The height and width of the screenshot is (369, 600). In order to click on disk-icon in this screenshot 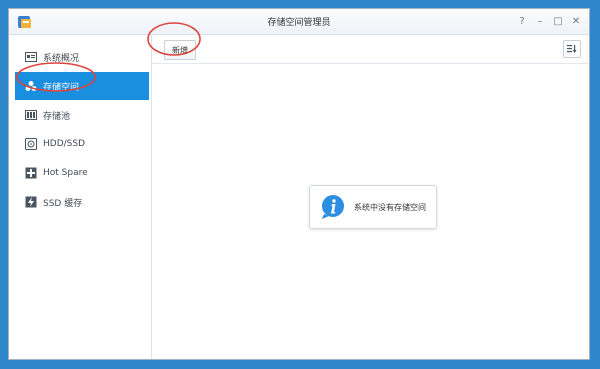, I will do `click(31, 144)`.